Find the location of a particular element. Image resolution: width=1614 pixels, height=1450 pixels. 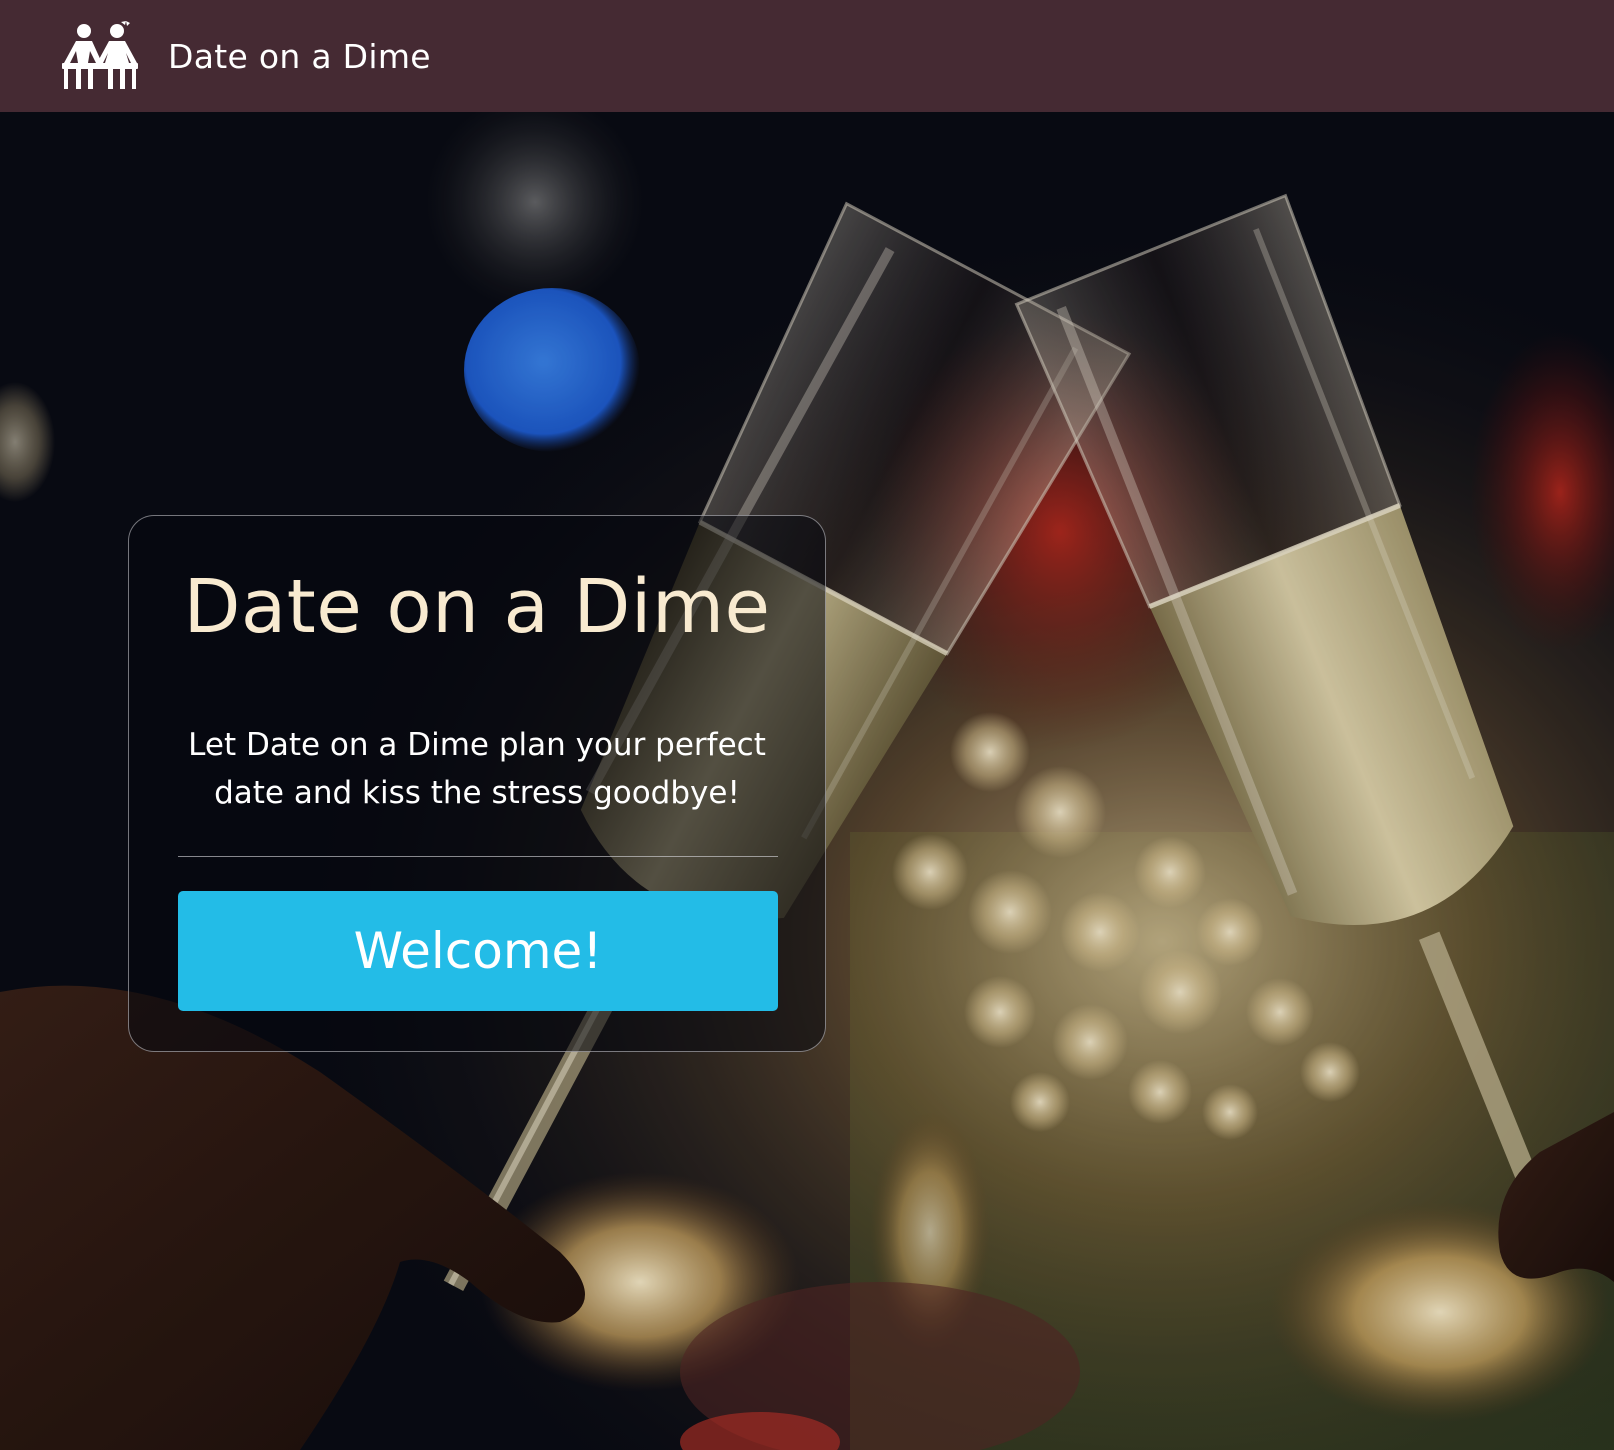

brand-home-link: Date on a Dime is located at coordinates (245, 56).